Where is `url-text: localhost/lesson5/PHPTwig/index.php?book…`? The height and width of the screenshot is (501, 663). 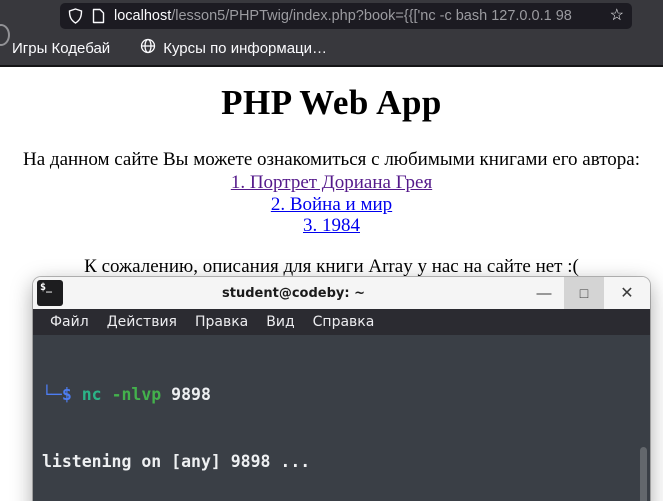
url-text: localhost/lesson5/PHPTwig/index.php?book… is located at coordinates (359, 16).